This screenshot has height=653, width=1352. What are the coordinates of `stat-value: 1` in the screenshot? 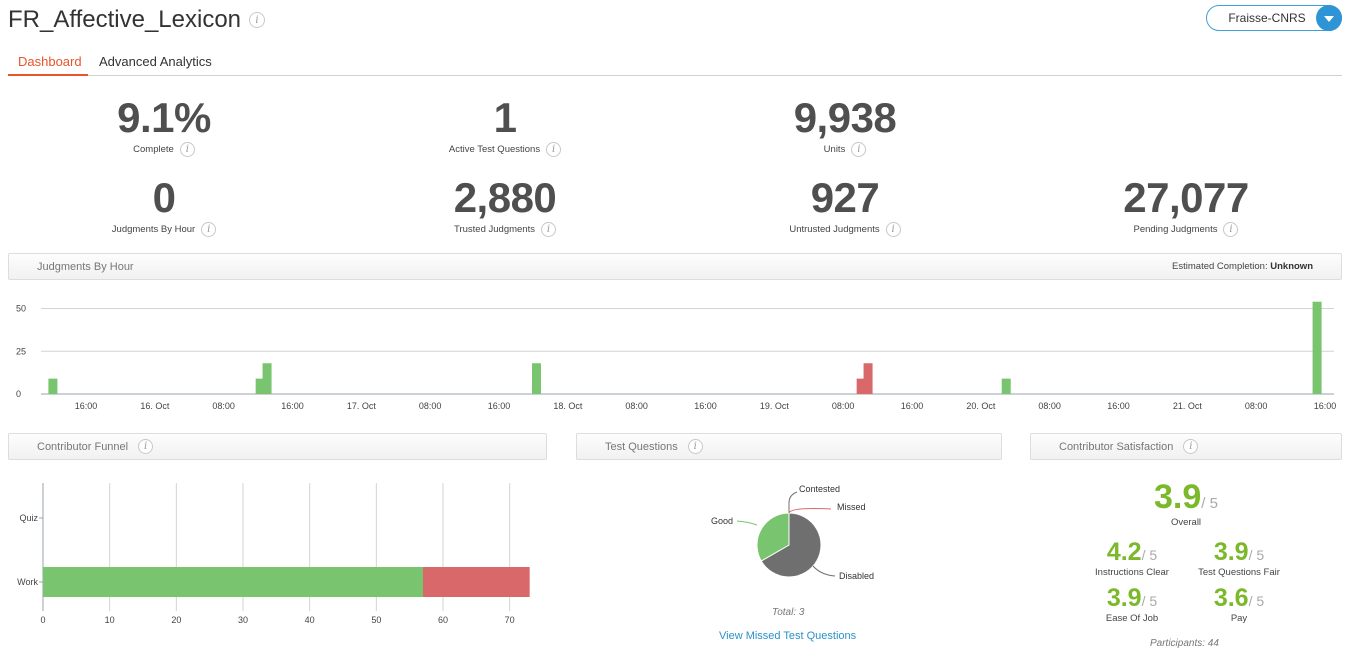 It's located at (505, 117).